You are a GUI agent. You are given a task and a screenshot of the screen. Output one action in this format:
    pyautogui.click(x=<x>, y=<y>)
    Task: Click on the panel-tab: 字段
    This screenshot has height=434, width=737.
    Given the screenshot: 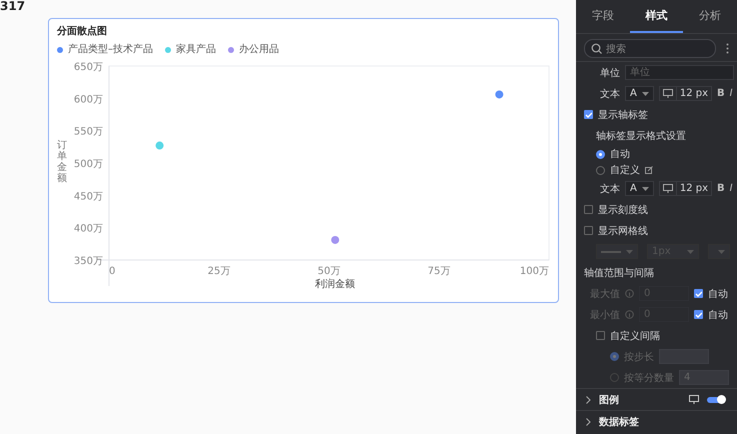 What is the action you would take?
    pyautogui.click(x=603, y=16)
    